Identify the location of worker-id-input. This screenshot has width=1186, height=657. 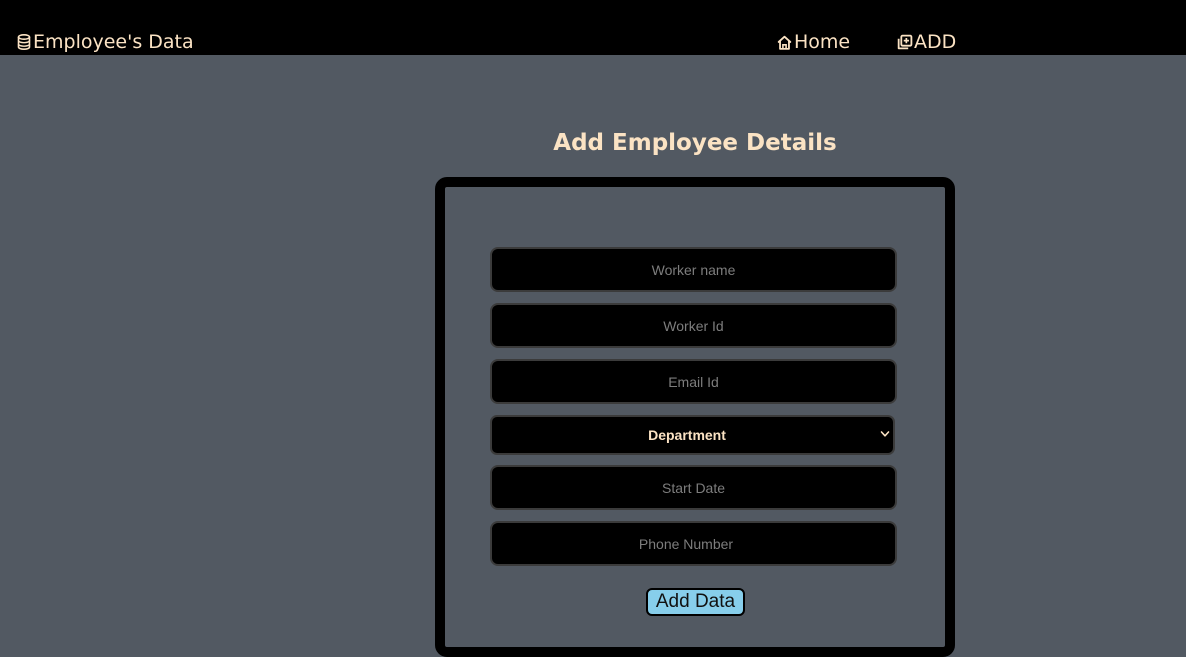
(693, 325).